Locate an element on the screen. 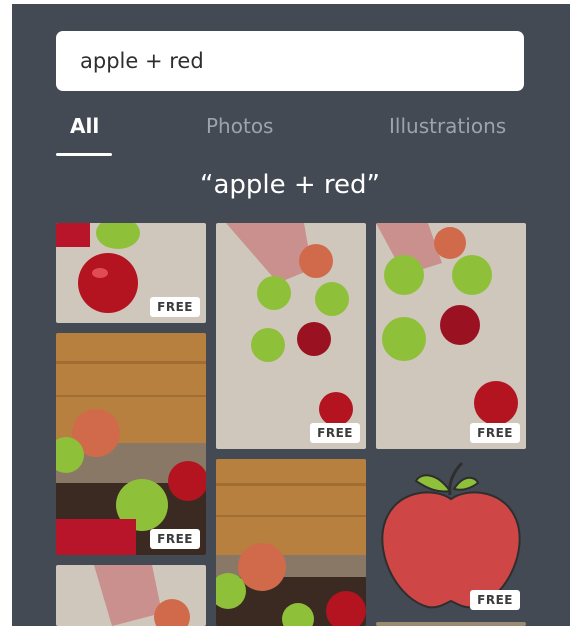 The height and width of the screenshot is (628, 570). search-input is located at coordinates (290, 61).